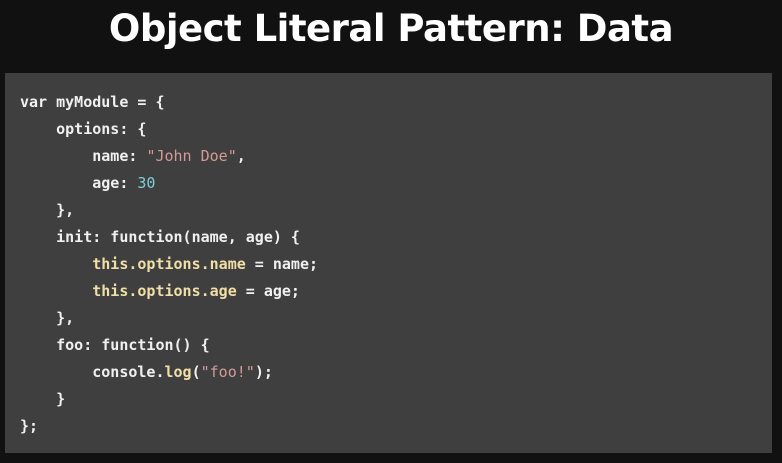 Image resolution: width=782 pixels, height=463 pixels. What do you see at coordinates (79, 183) in the screenshot?
I see `code-token: age:` at bounding box center [79, 183].